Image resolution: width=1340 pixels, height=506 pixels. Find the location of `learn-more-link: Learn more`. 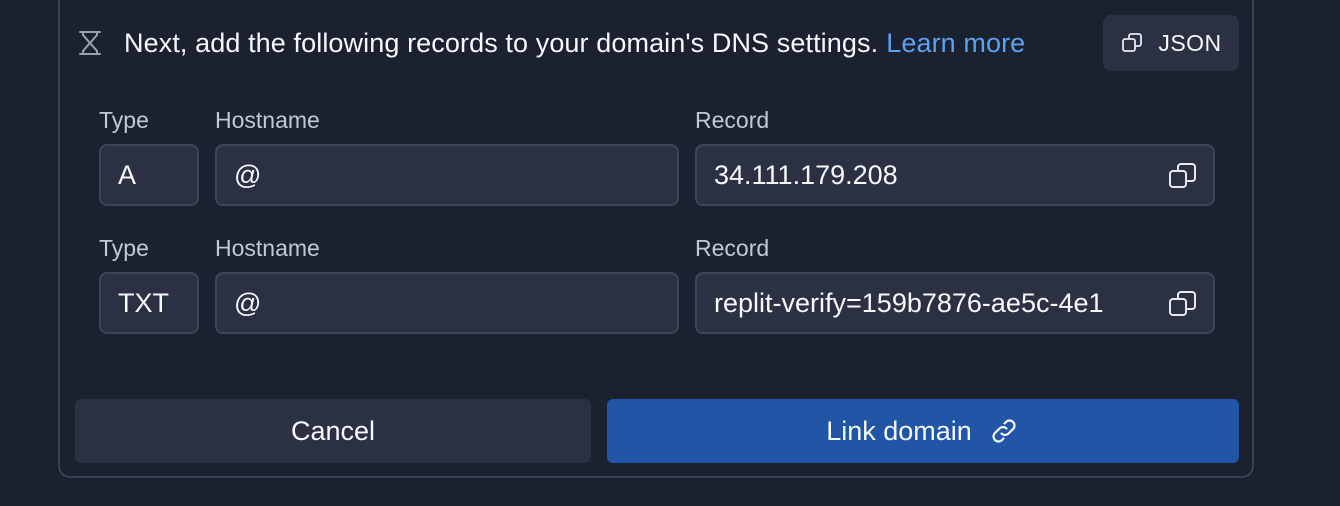

learn-more-link: Learn more is located at coordinates (955, 43).